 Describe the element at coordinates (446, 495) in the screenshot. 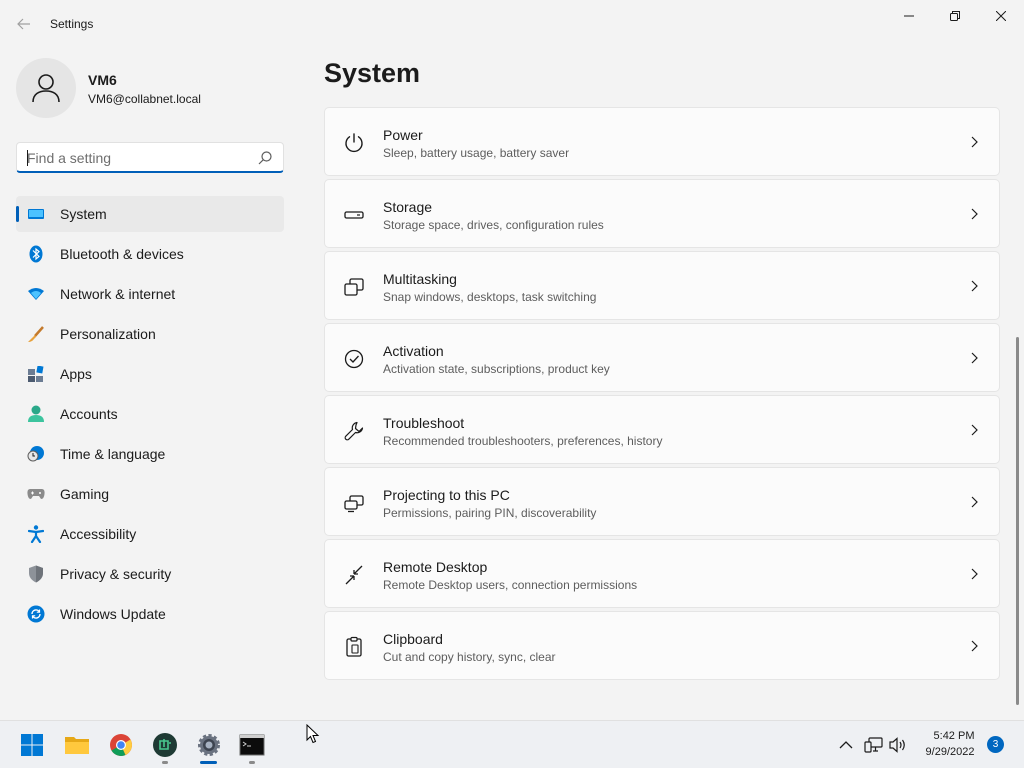

I see `card-title: Projecting to this PC` at that location.